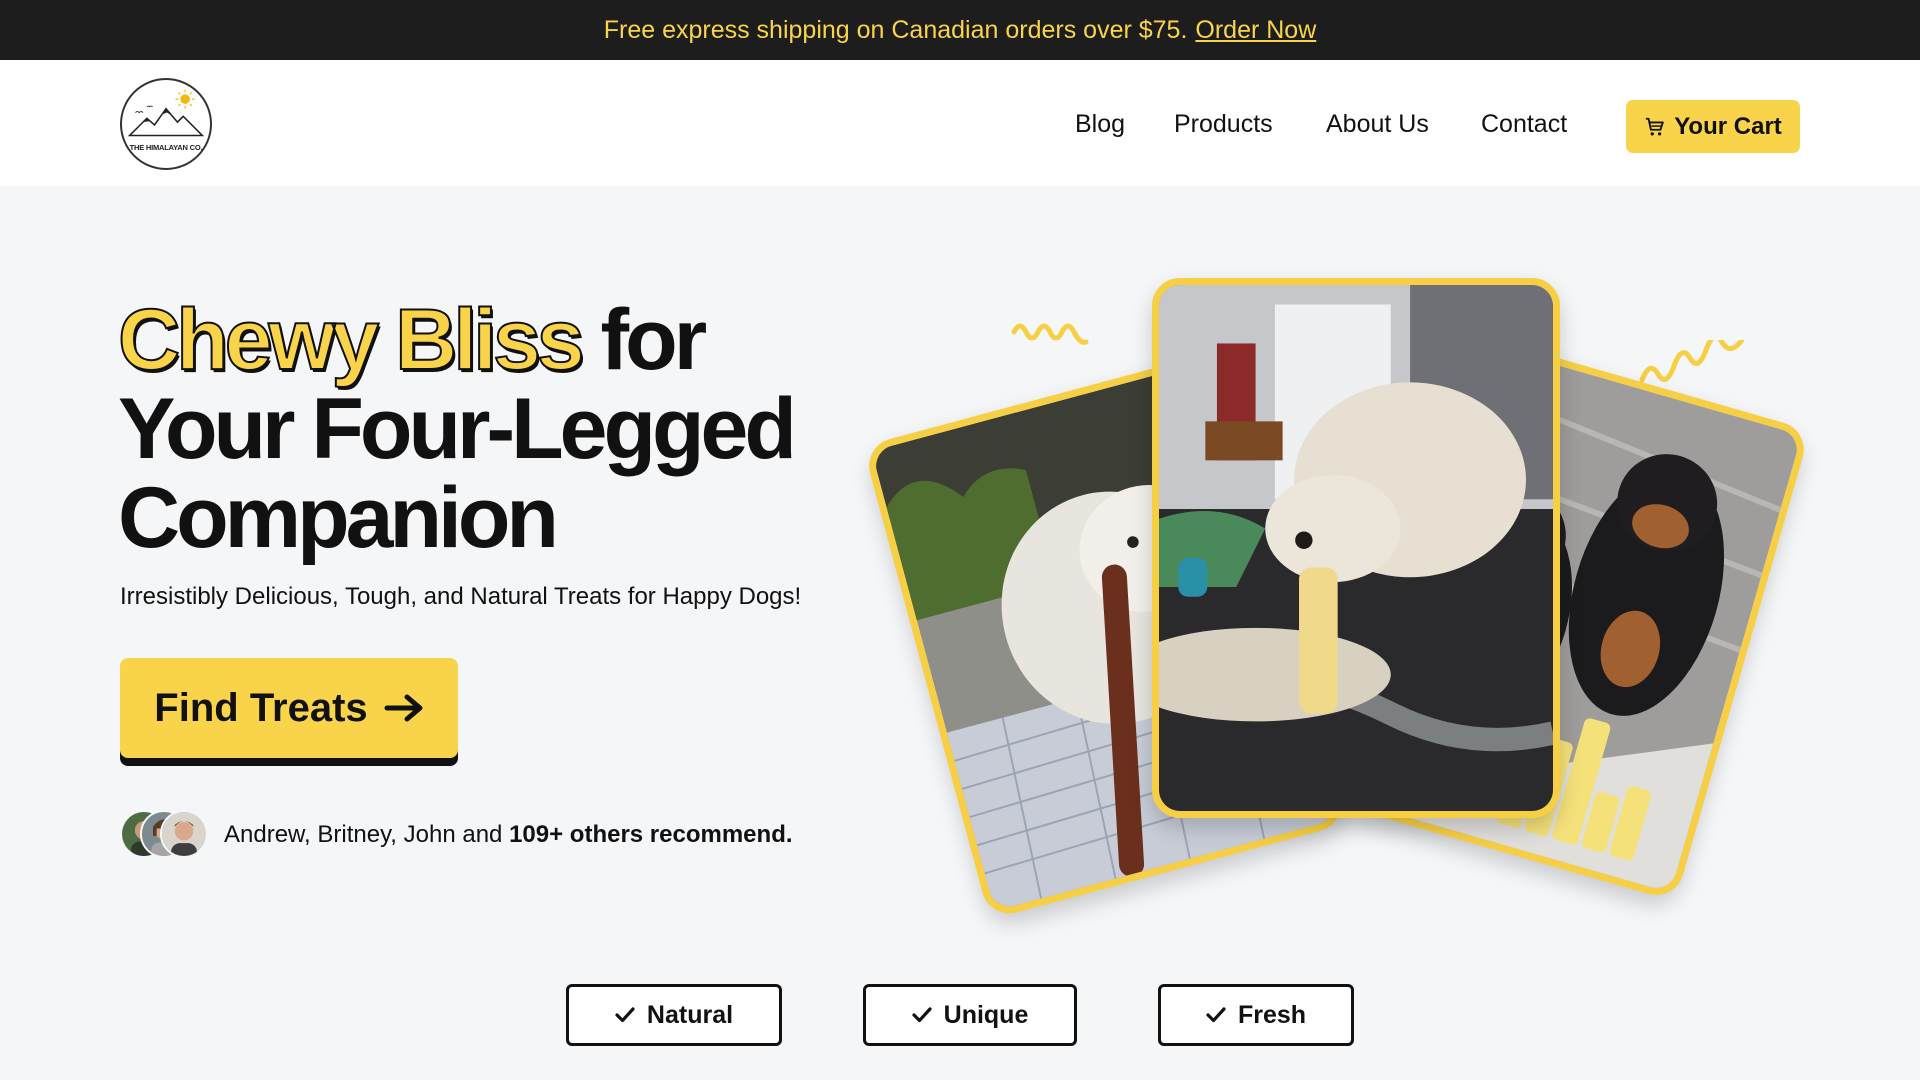  What do you see at coordinates (1223, 124) in the screenshot?
I see `nav-products: Products` at bounding box center [1223, 124].